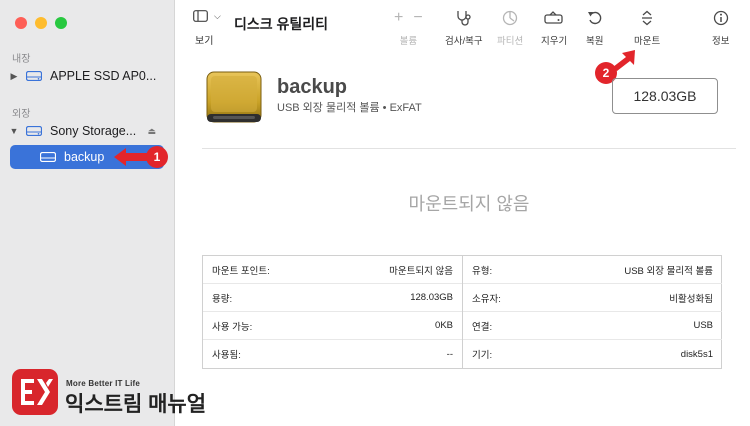 Image resolution: width=750 pixels, height=426 pixels. What do you see at coordinates (48, 157) in the screenshot?
I see `volume-icon` at bounding box center [48, 157].